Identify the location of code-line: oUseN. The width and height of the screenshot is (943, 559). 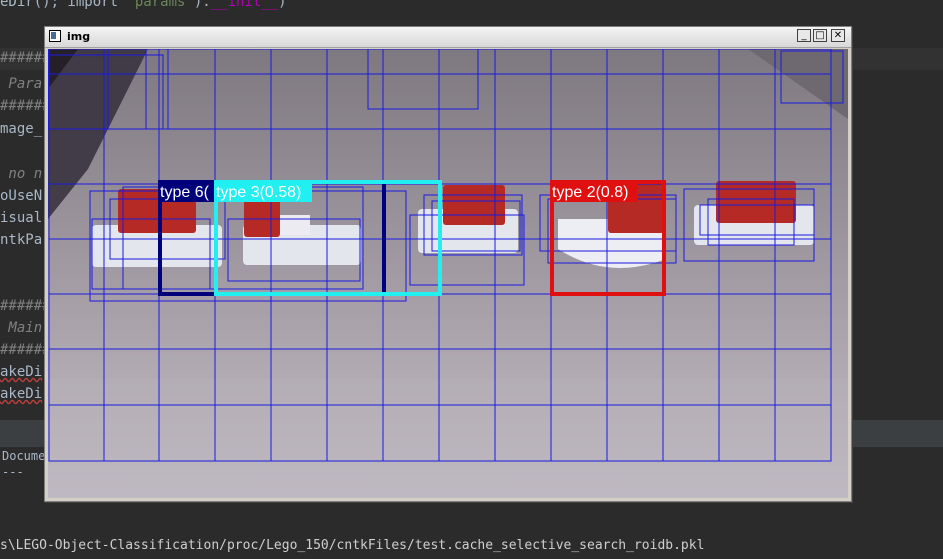
(21, 196).